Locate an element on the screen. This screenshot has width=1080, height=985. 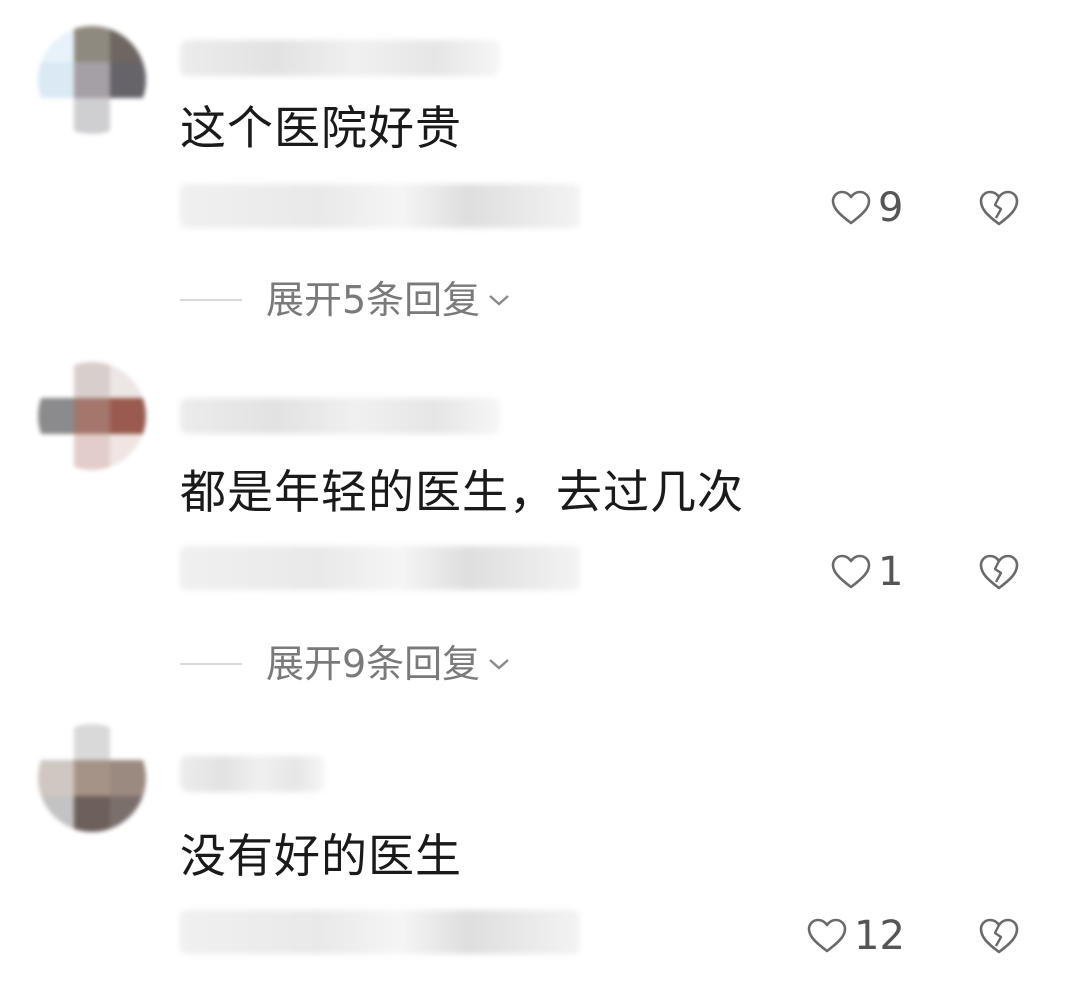
expand-replies-button: 展开5条回复 is located at coordinates (346, 300).